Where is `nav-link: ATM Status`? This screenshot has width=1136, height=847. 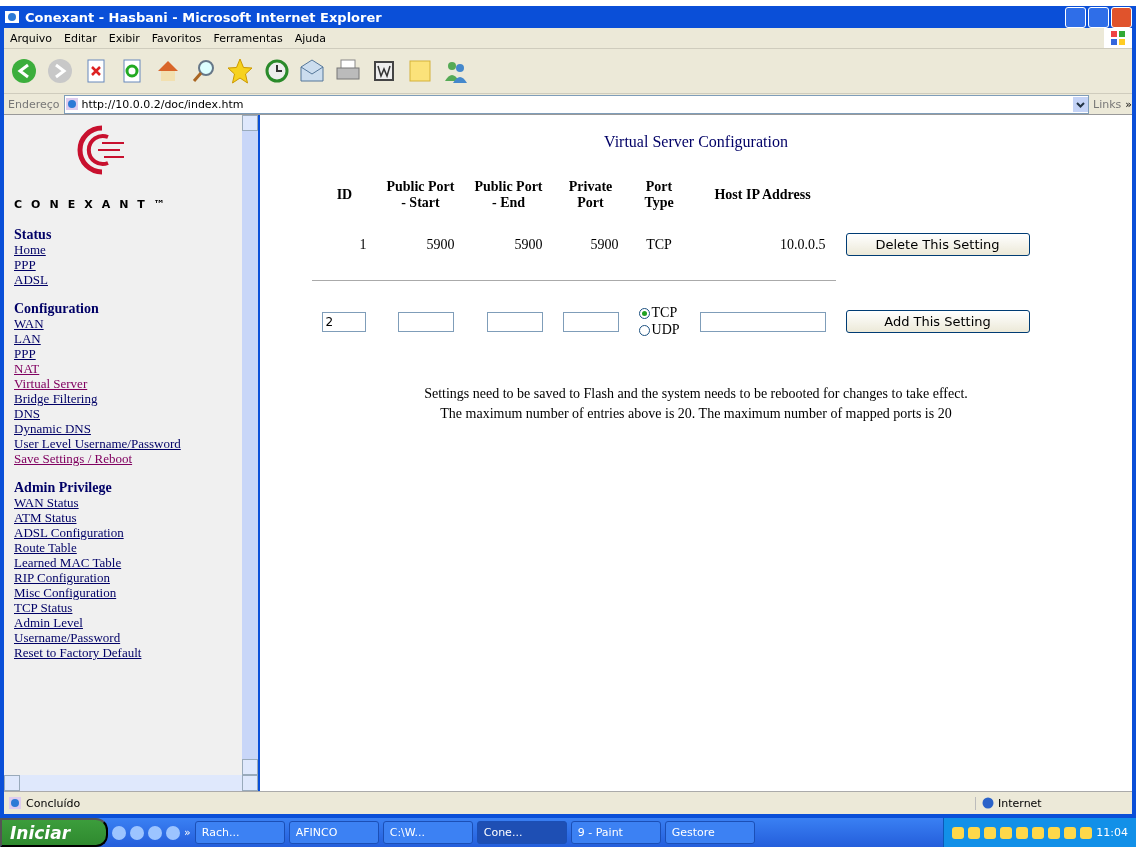 nav-link: ATM Status is located at coordinates (45, 517).